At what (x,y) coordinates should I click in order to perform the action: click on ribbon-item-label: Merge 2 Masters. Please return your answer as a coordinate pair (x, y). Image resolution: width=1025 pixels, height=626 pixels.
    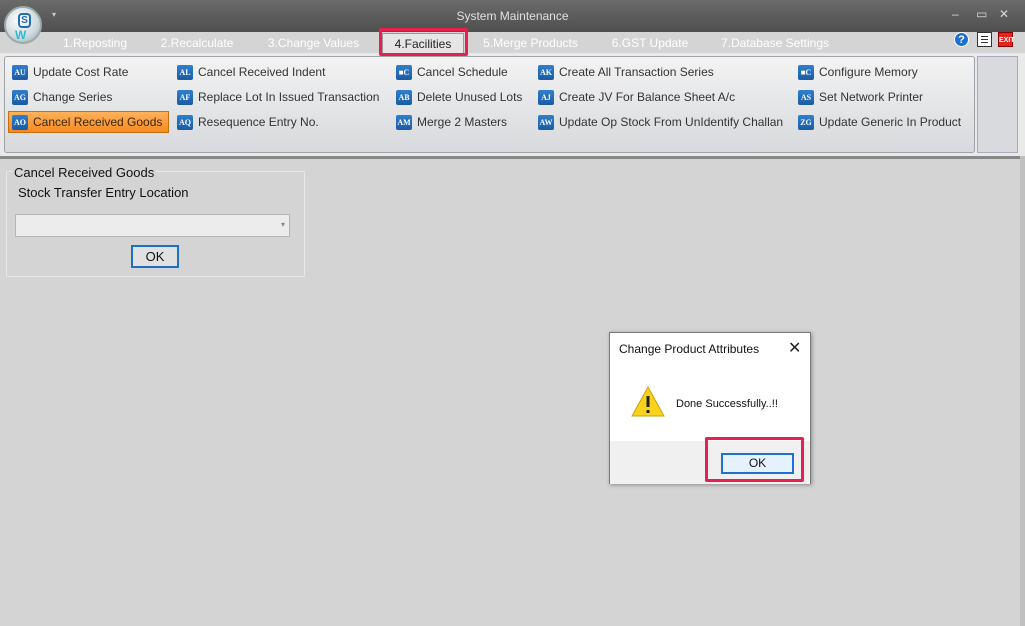
    Looking at the image, I should click on (462, 122).